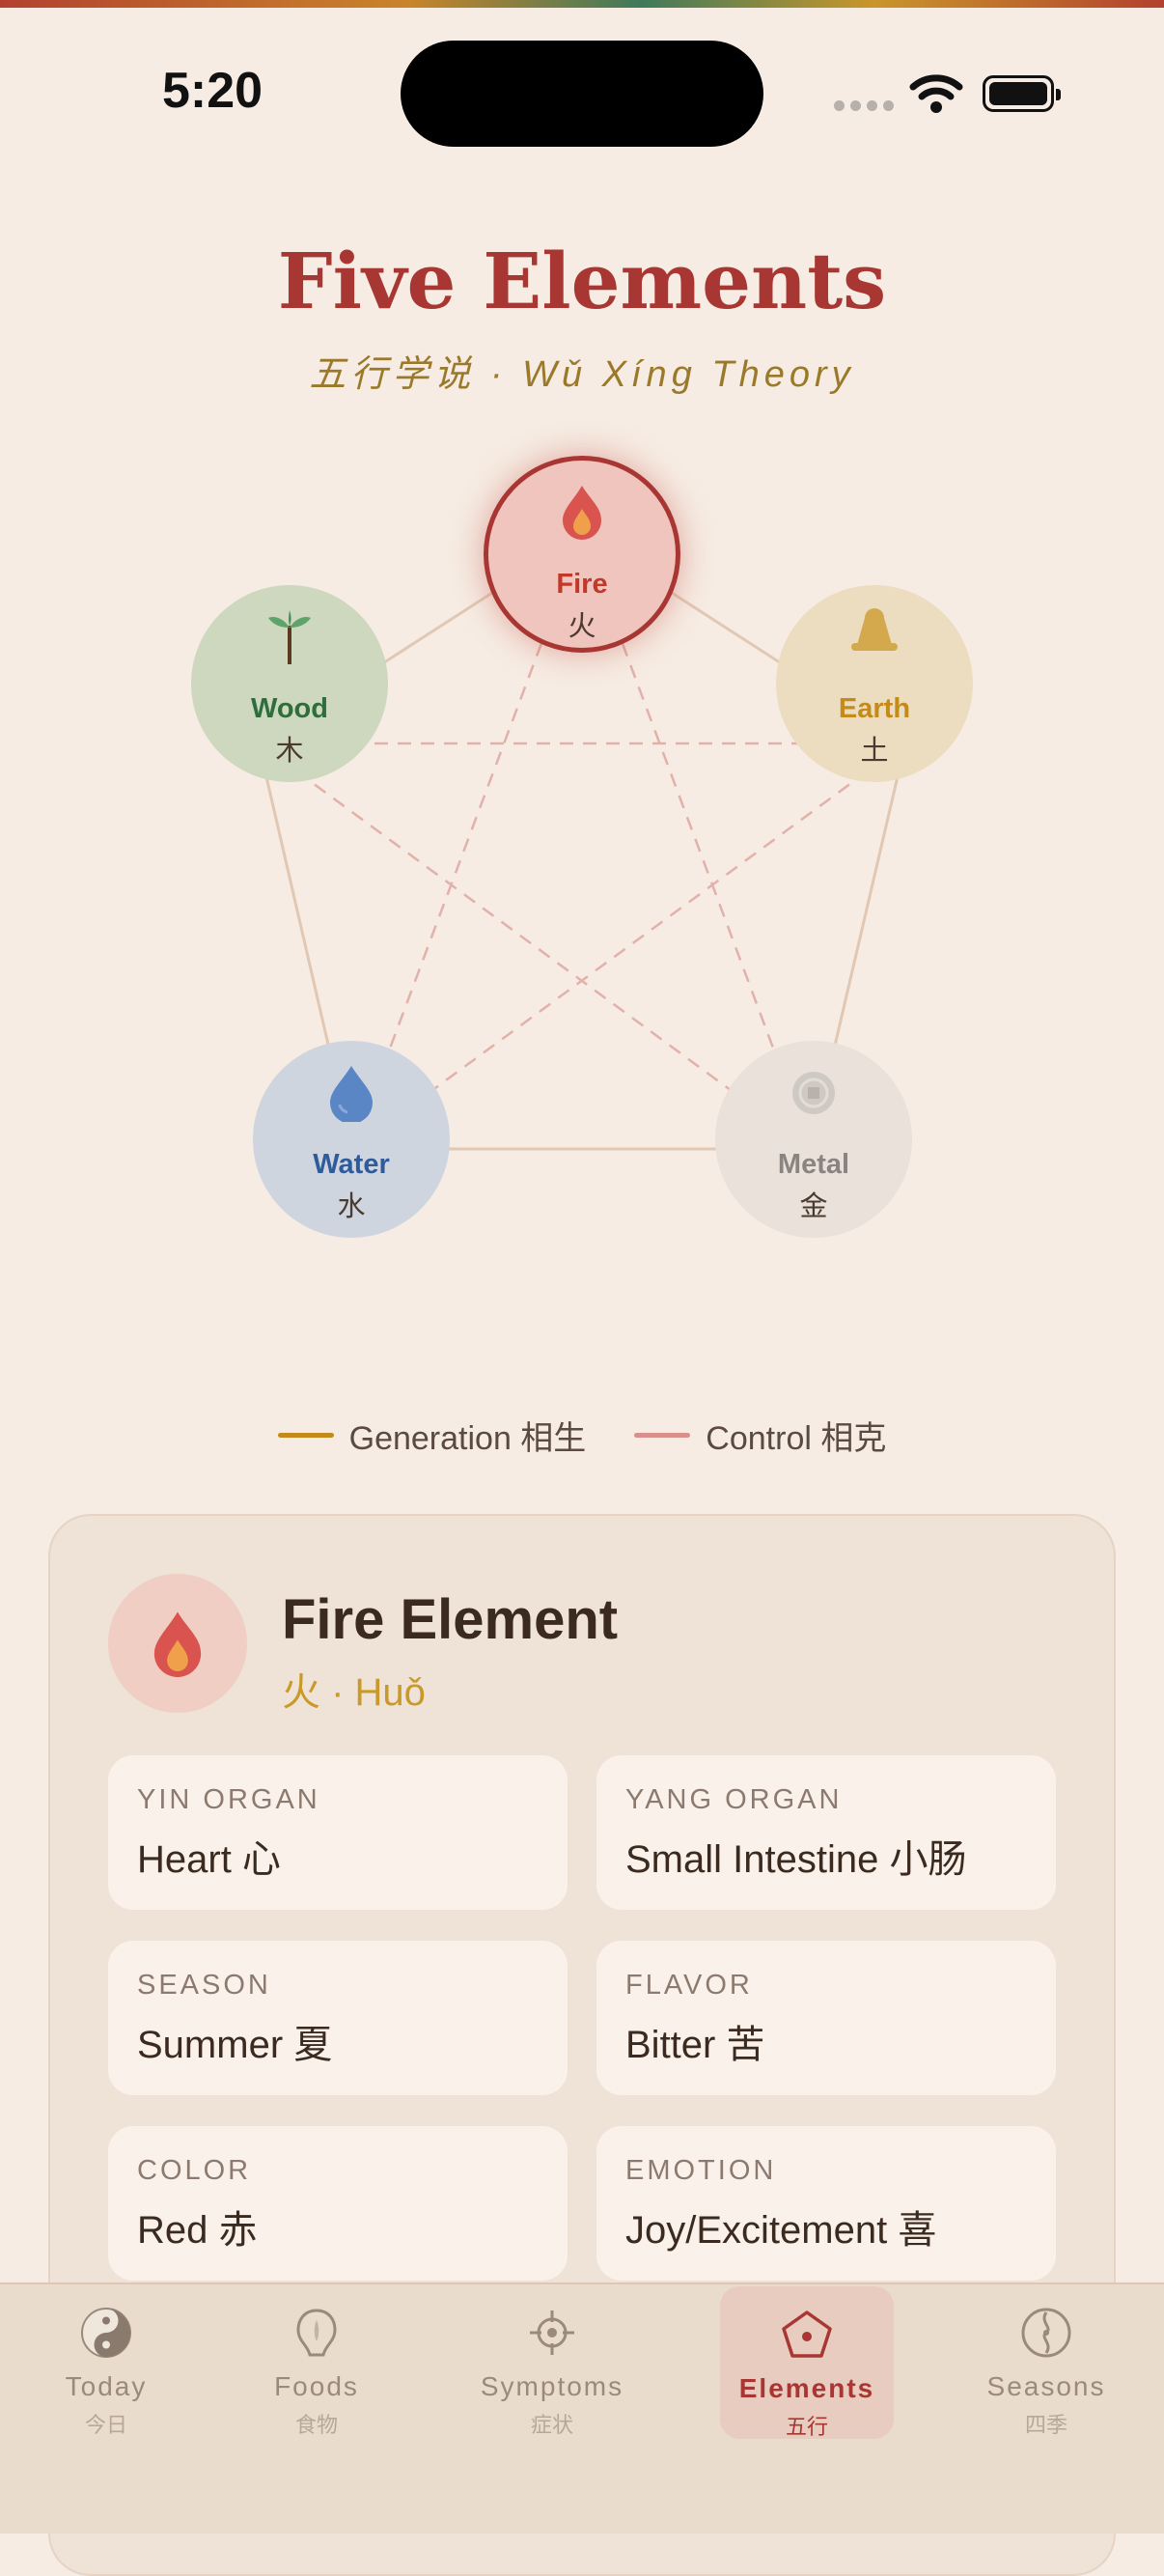 The height and width of the screenshot is (2576, 1164). What do you see at coordinates (826, 2018) in the screenshot?
I see `property-flavor: FLAVOR Bitter 苦` at bounding box center [826, 2018].